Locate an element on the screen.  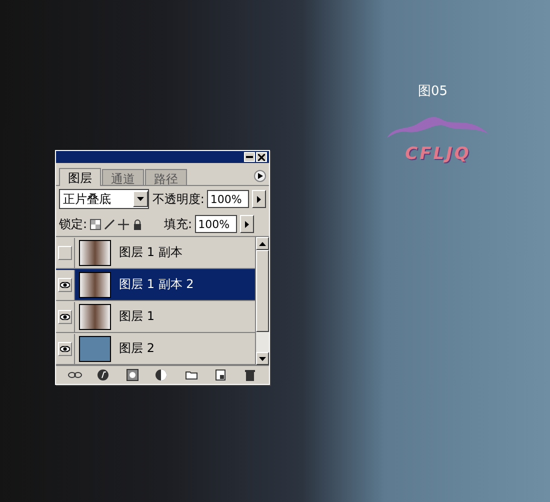
layer-name: 图层 1 is located at coordinates (136, 316).